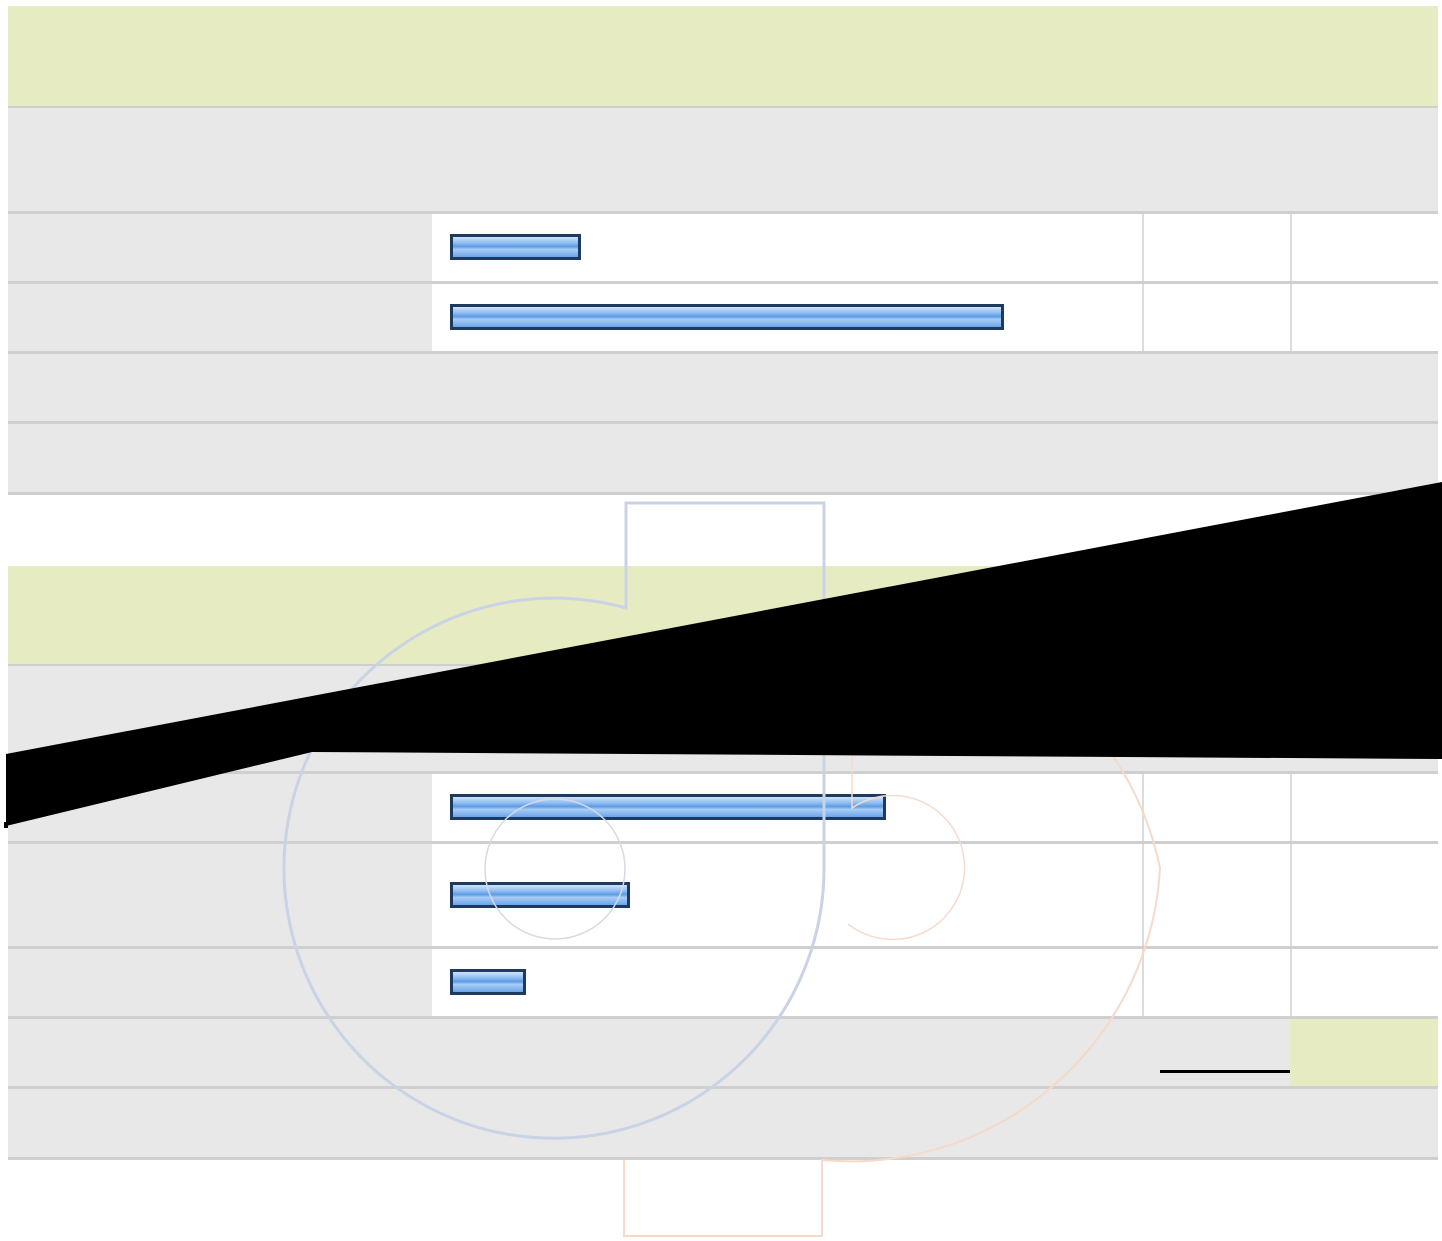 Image resolution: width=1442 pixels, height=1241 pixels. Describe the element at coordinates (1364, 1052) in the screenshot. I see `highlight-cell` at that location.